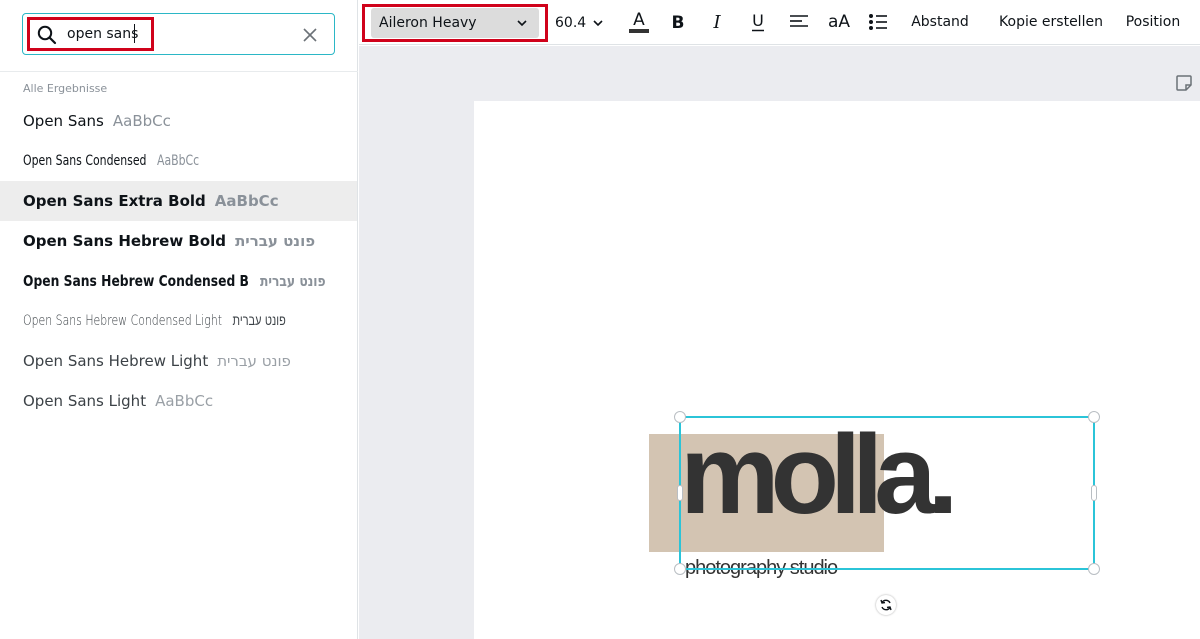 Image resolution: width=1200 pixels, height=639 pixels. What do you see at coordinates (114, 201) in the screenshot?
I see `font-name: Open Sans Extra Bold` at bounding box center [114, 201].